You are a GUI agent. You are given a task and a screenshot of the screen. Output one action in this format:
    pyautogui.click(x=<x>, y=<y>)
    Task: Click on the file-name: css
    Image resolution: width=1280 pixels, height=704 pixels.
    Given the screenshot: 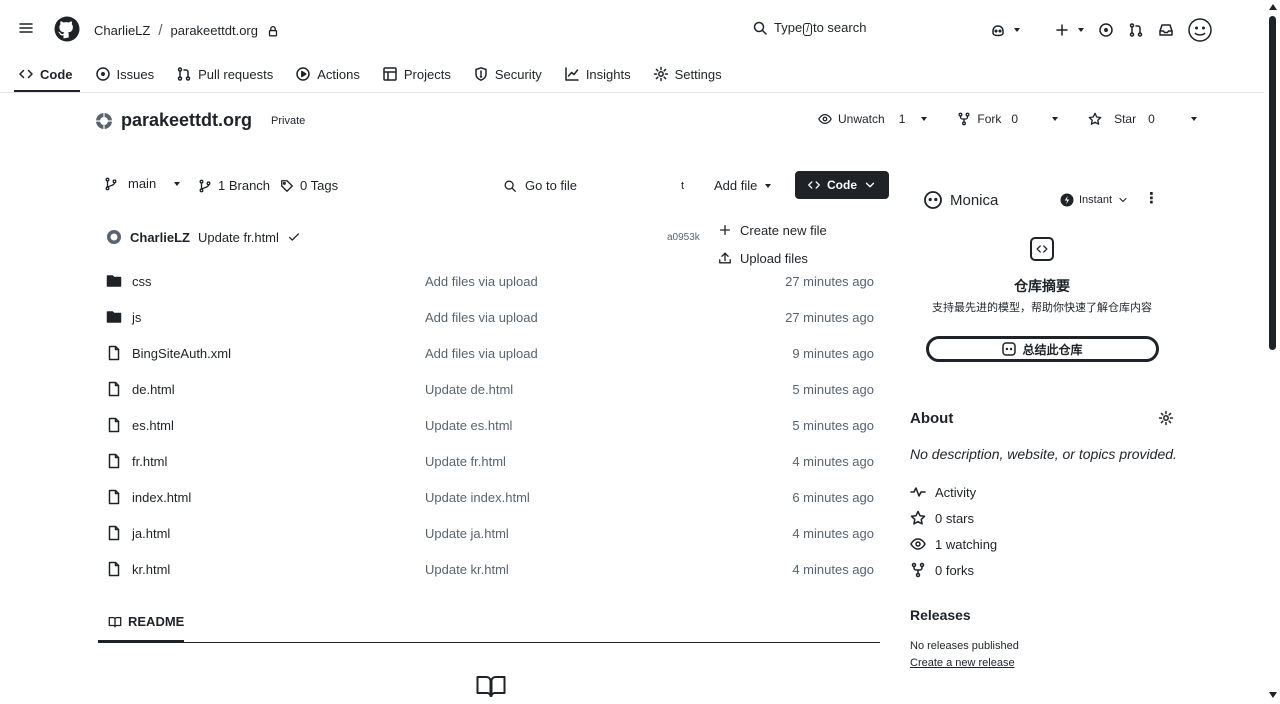 What is the action you would take?
    pyautogui.click(x=142, y=281)
    